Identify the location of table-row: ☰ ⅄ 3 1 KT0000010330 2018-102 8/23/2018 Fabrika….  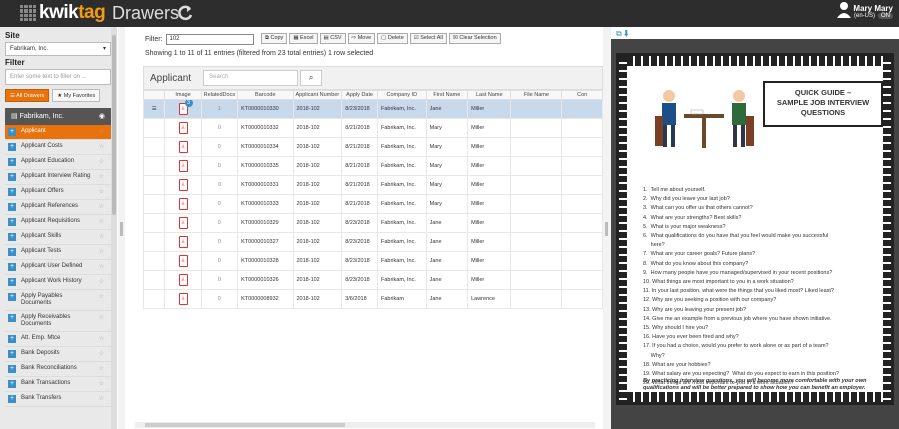
(372, 109).